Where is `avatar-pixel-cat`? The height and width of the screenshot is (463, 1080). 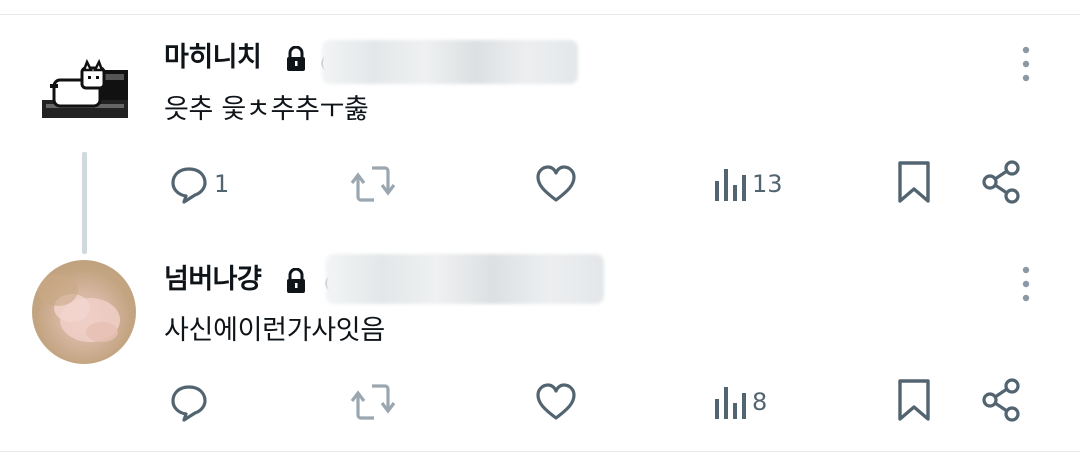 avatar-pixel-cat is located at coordinates (84, 92).